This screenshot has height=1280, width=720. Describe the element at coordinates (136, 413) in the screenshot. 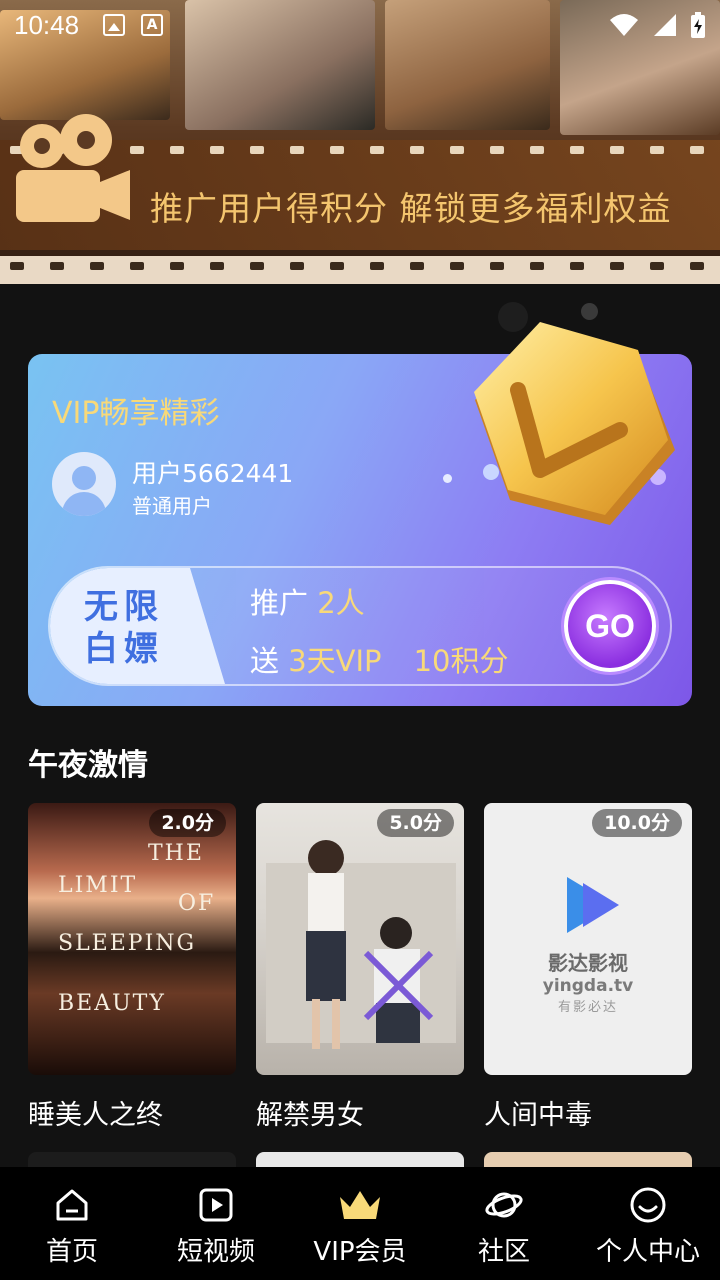

I see `vip-title: VIP畅享精彩` at that location.